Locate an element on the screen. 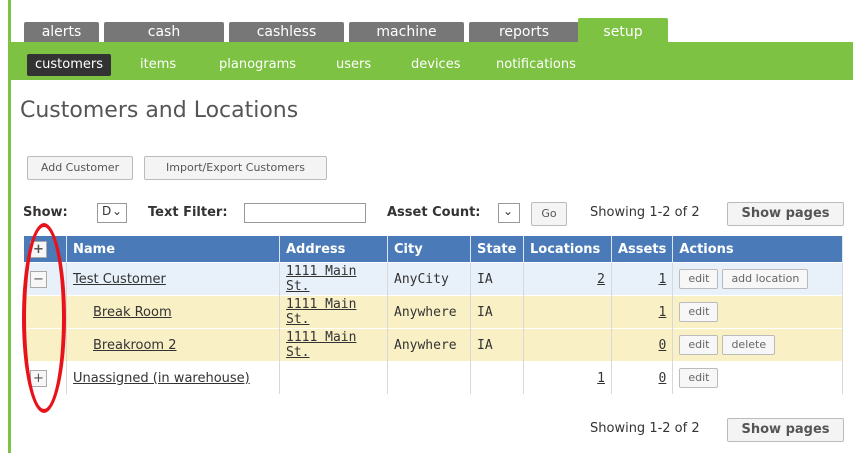 This screenshot has height=453, width=853. subtab-users: users is located at coordinates (353, 65).